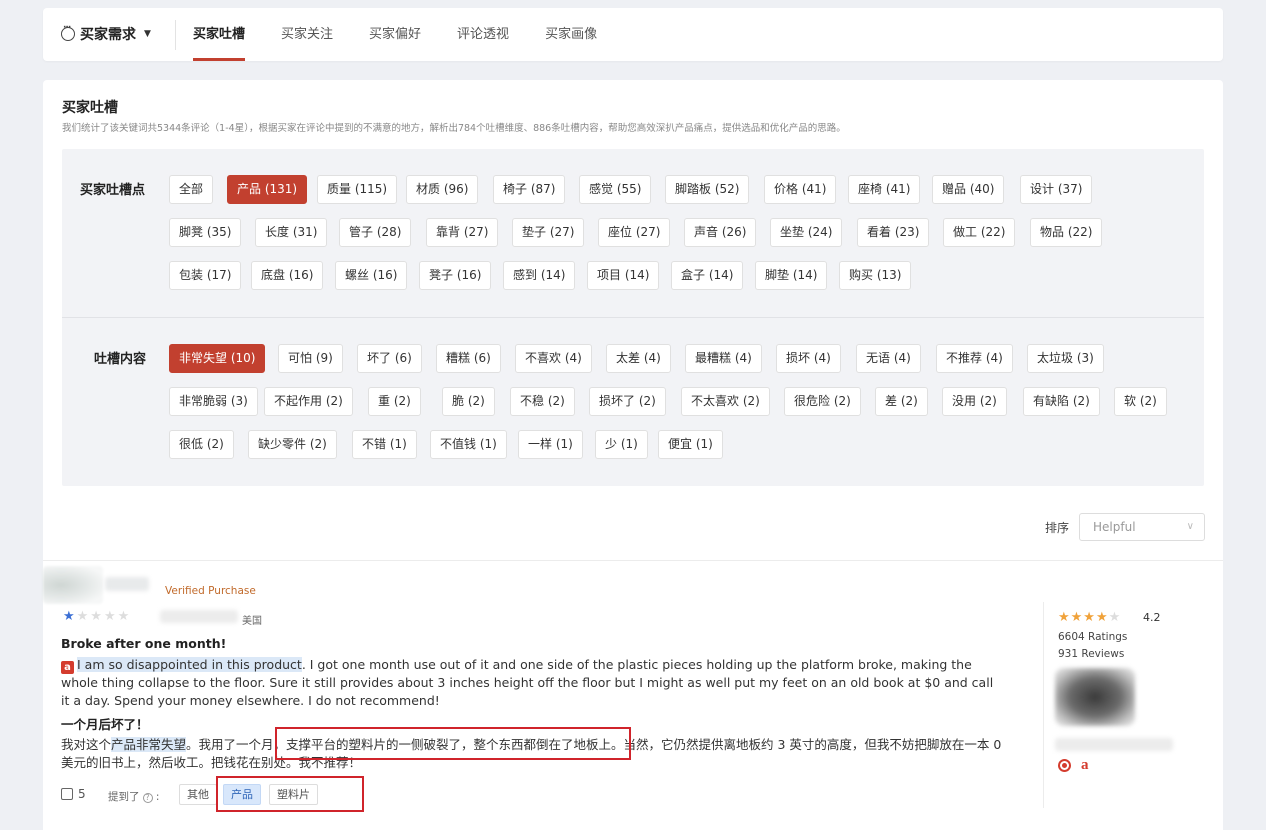 This screenshot has width=1266, height=830. Describe the element at coordinates (175, 35) in the screenshot. I see `divider` at that location.